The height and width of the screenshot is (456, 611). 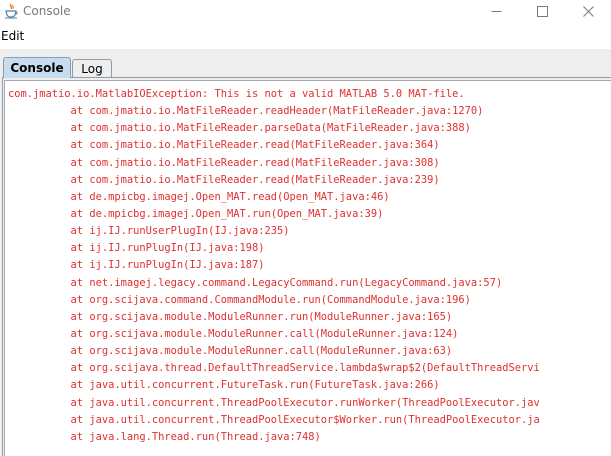 What do you see at coordinates (305, 11) in the screenshot?
I see `title-bar: Console` at bounding box center [305, 11].